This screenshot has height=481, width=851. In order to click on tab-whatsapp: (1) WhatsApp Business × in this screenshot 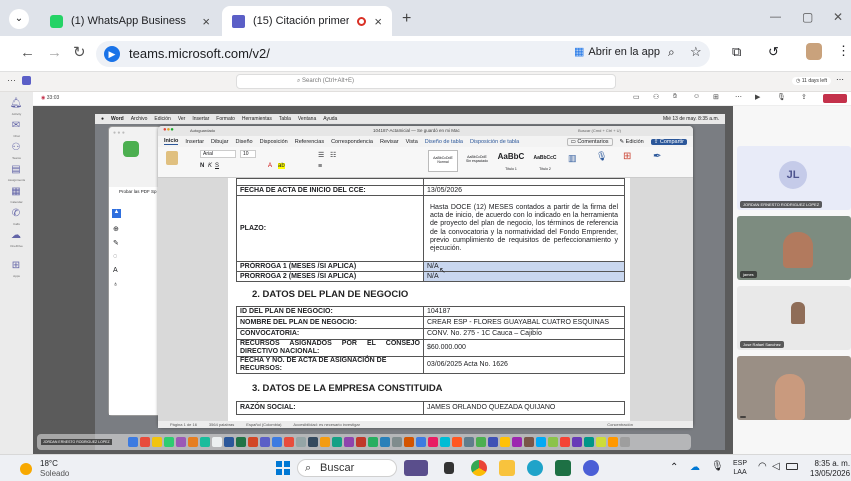, I will do `click(130, 21)`.